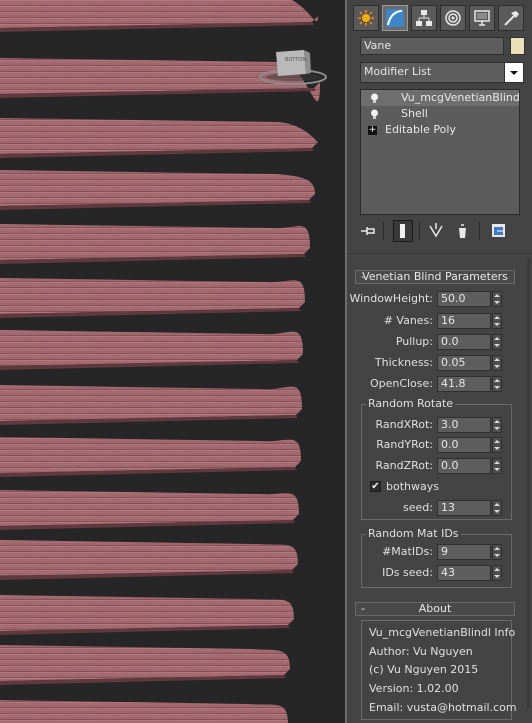 This screenshot has height=723, width=532. I want to click on rollout-title: Venetian Blind Parameters, so click(435, 276).